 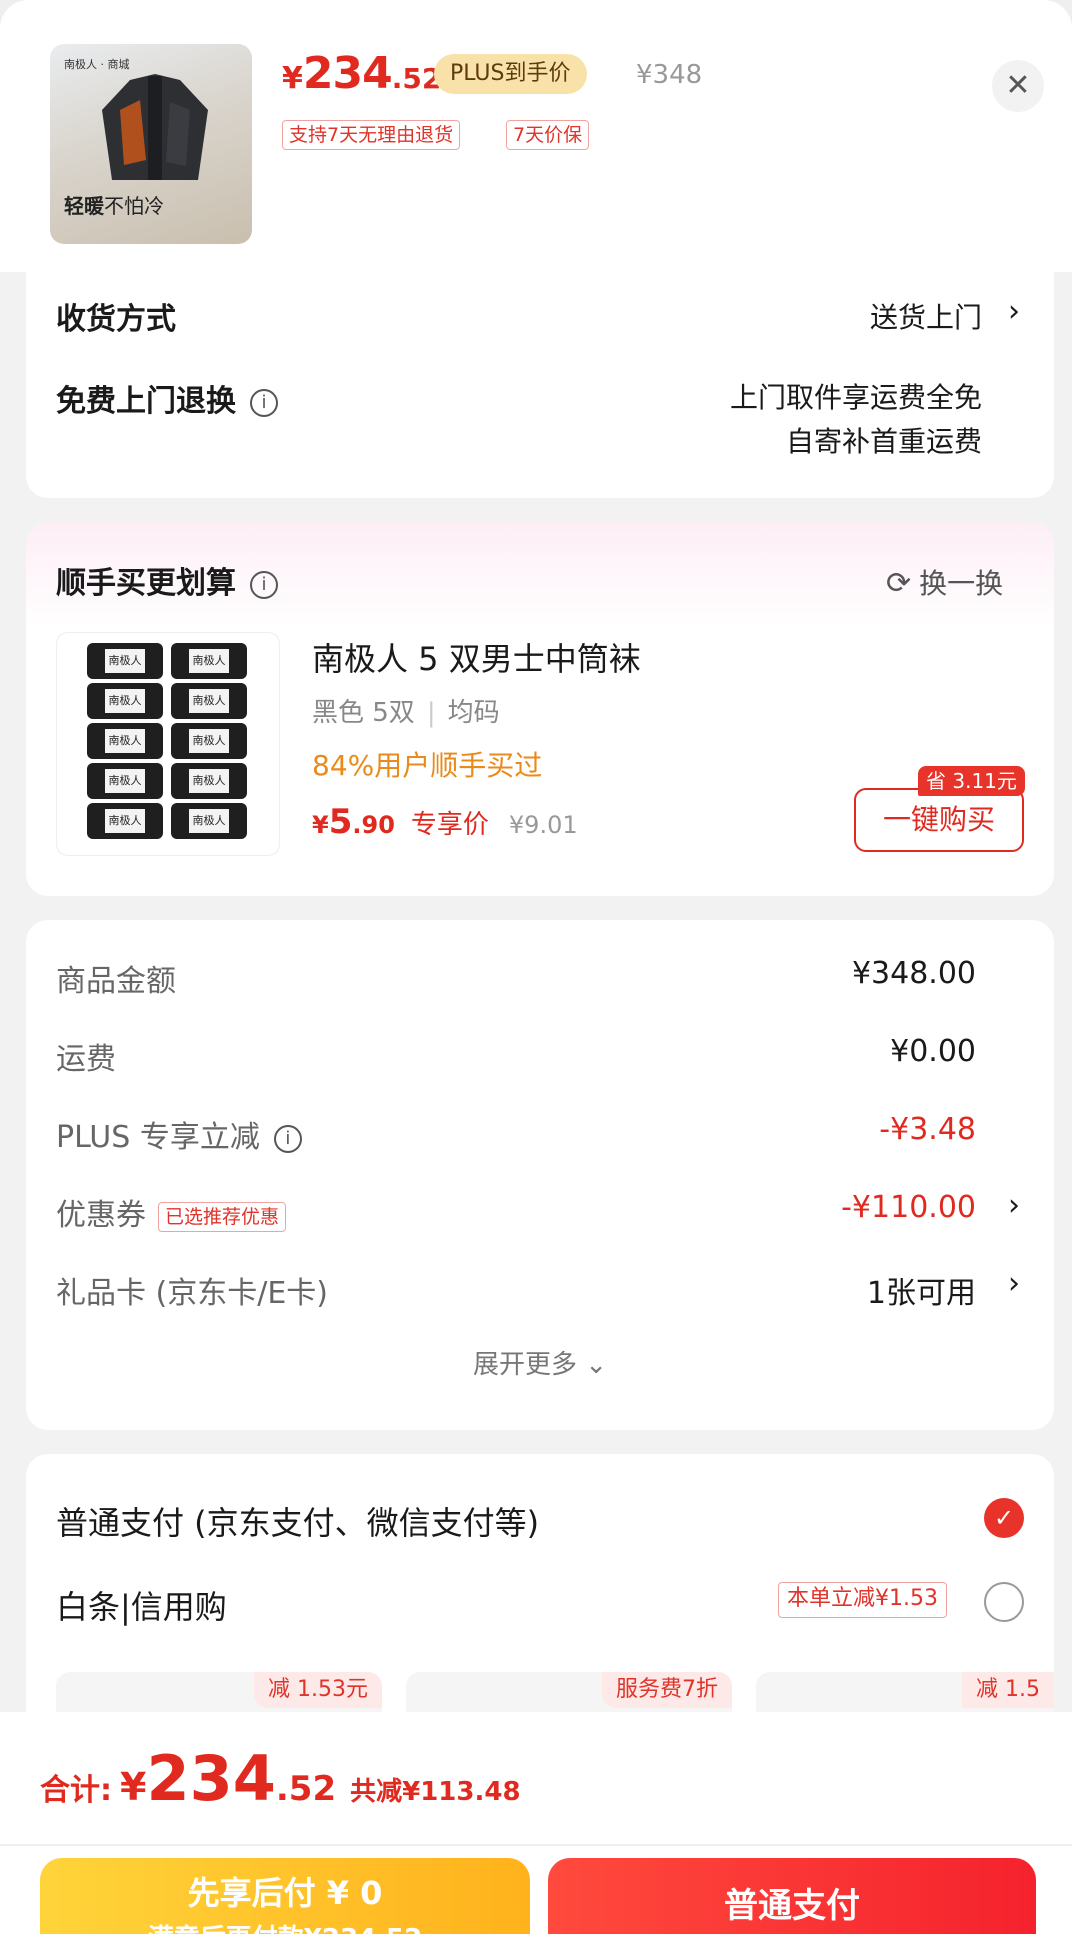 I want to click on delivery-method-label: 收货方式, so click(x=116, y=319).